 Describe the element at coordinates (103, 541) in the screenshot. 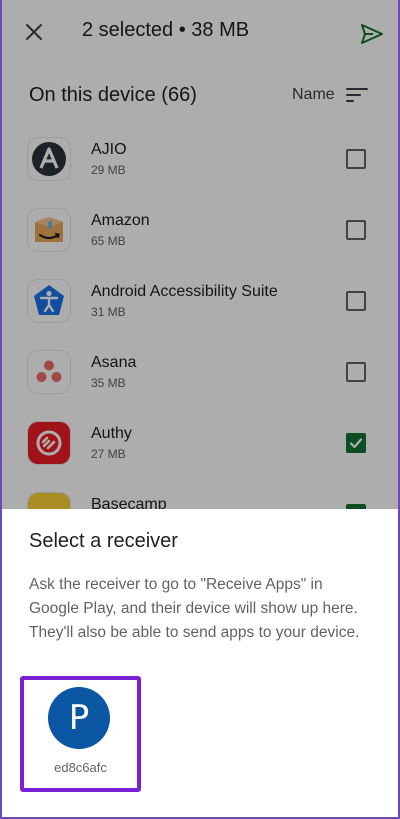

I see `sheet-title: Select a receiver` at that location.